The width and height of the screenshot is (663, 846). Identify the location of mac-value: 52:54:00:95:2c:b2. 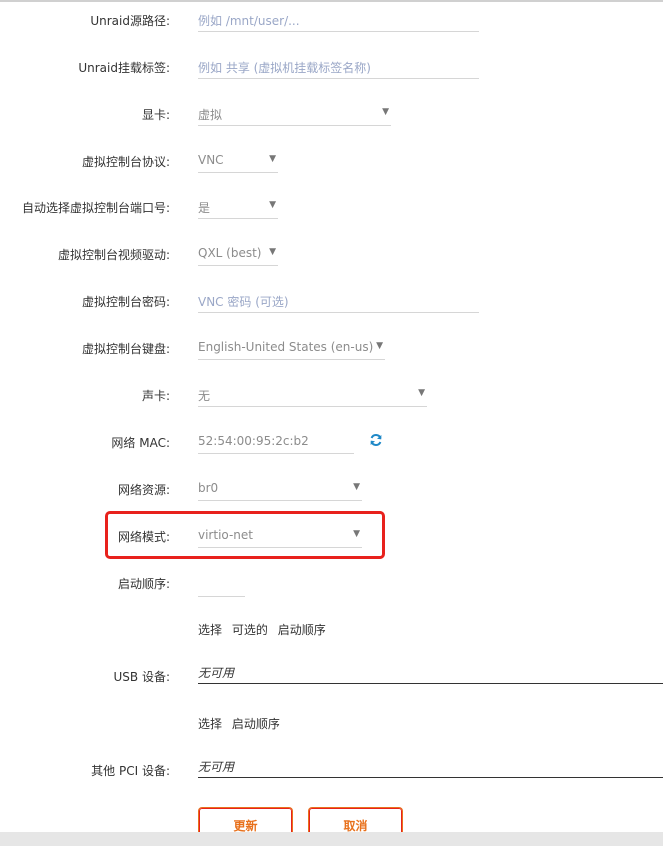
(253, 441).